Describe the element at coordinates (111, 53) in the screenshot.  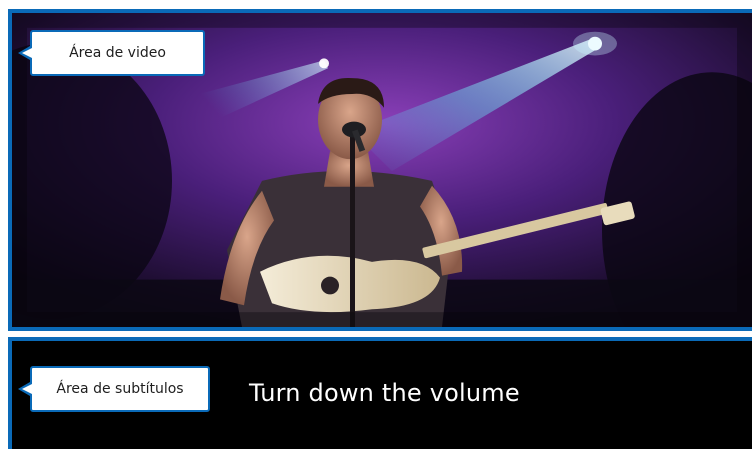
I see `video-area-callout: Área de video` at that location.